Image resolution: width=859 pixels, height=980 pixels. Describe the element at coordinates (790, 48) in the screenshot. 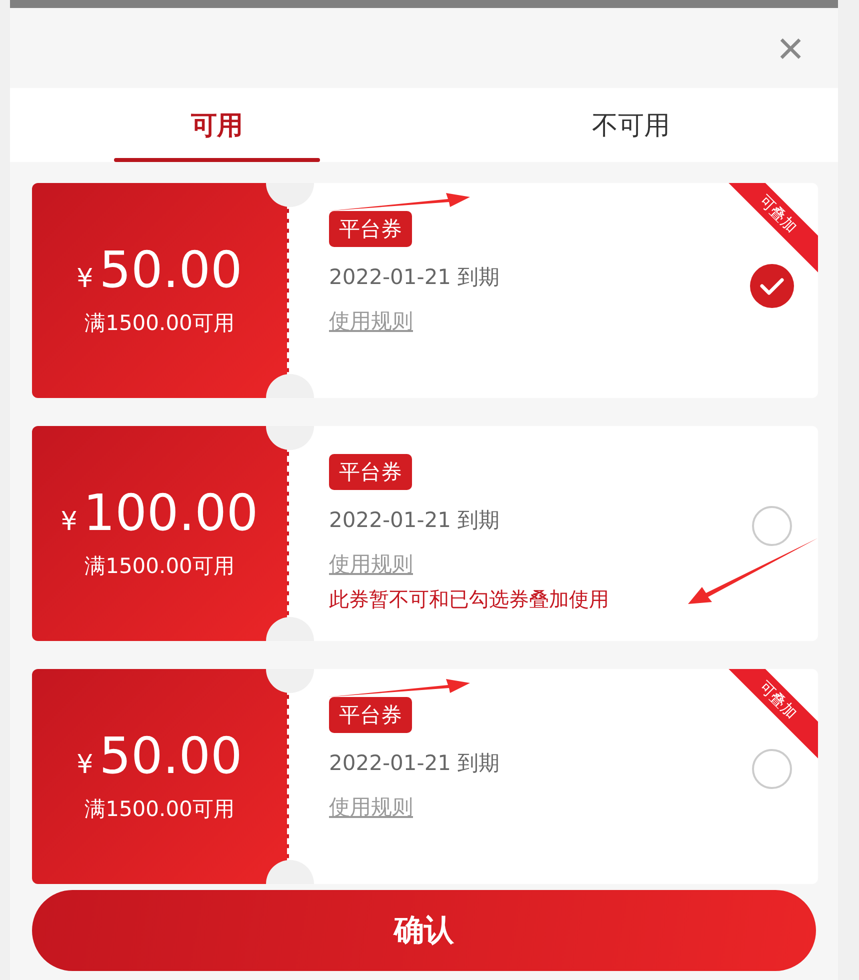

I see `close-button: ×` at that location.